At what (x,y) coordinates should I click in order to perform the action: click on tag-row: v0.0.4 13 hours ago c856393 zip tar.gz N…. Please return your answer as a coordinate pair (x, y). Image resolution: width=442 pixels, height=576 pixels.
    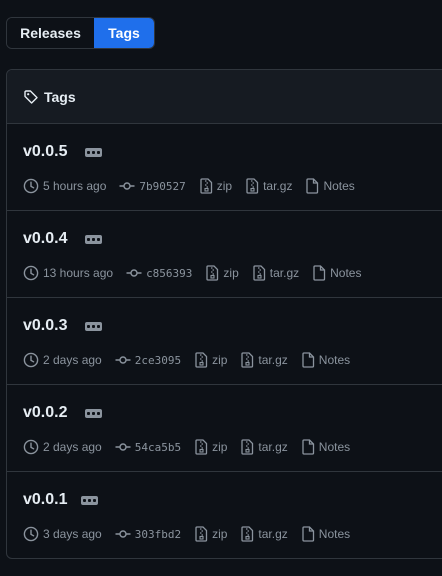
    Looking at the image, I should click on (224, 254).